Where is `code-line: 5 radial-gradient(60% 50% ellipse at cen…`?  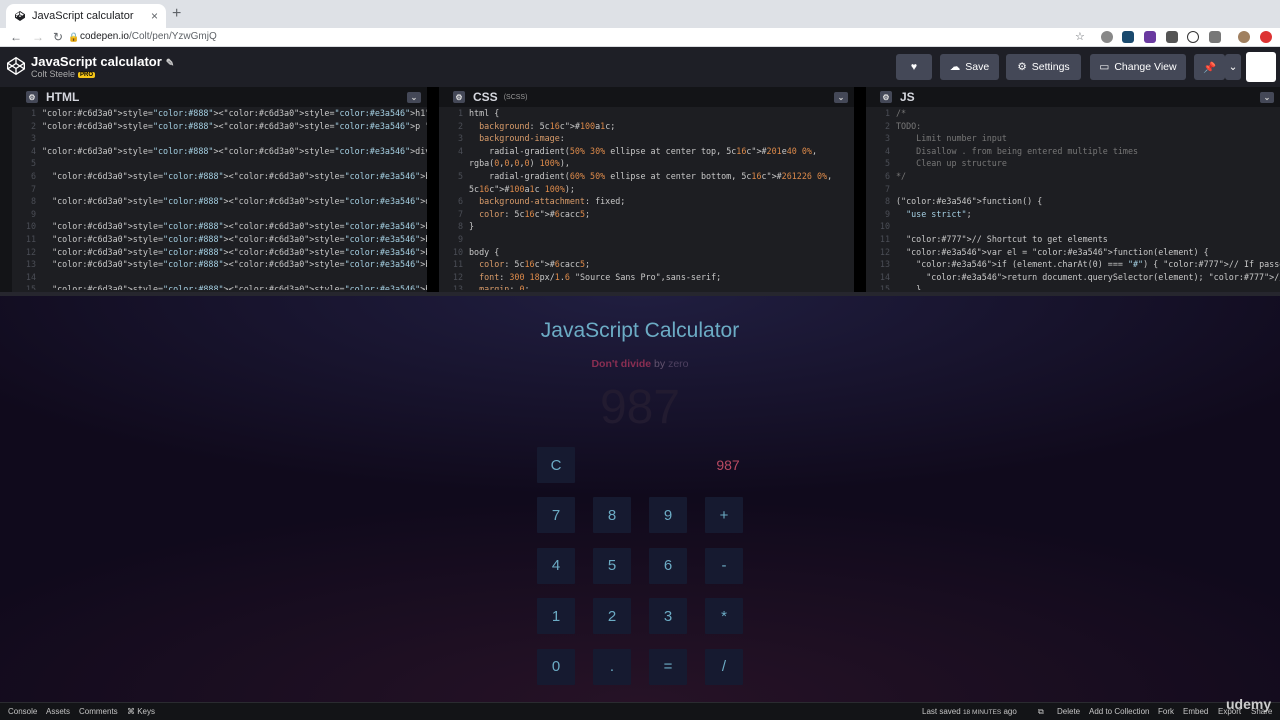
code-line: 5 radial-gradient(60% 50% ellipse at cen… is located at coordinates (646, 177).